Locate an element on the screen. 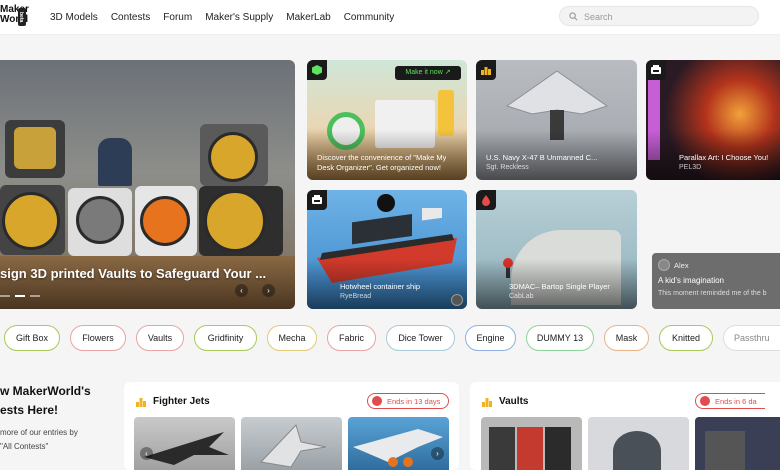  tag-gridfinity: Gridfinity is located at coordinates (225, 338).